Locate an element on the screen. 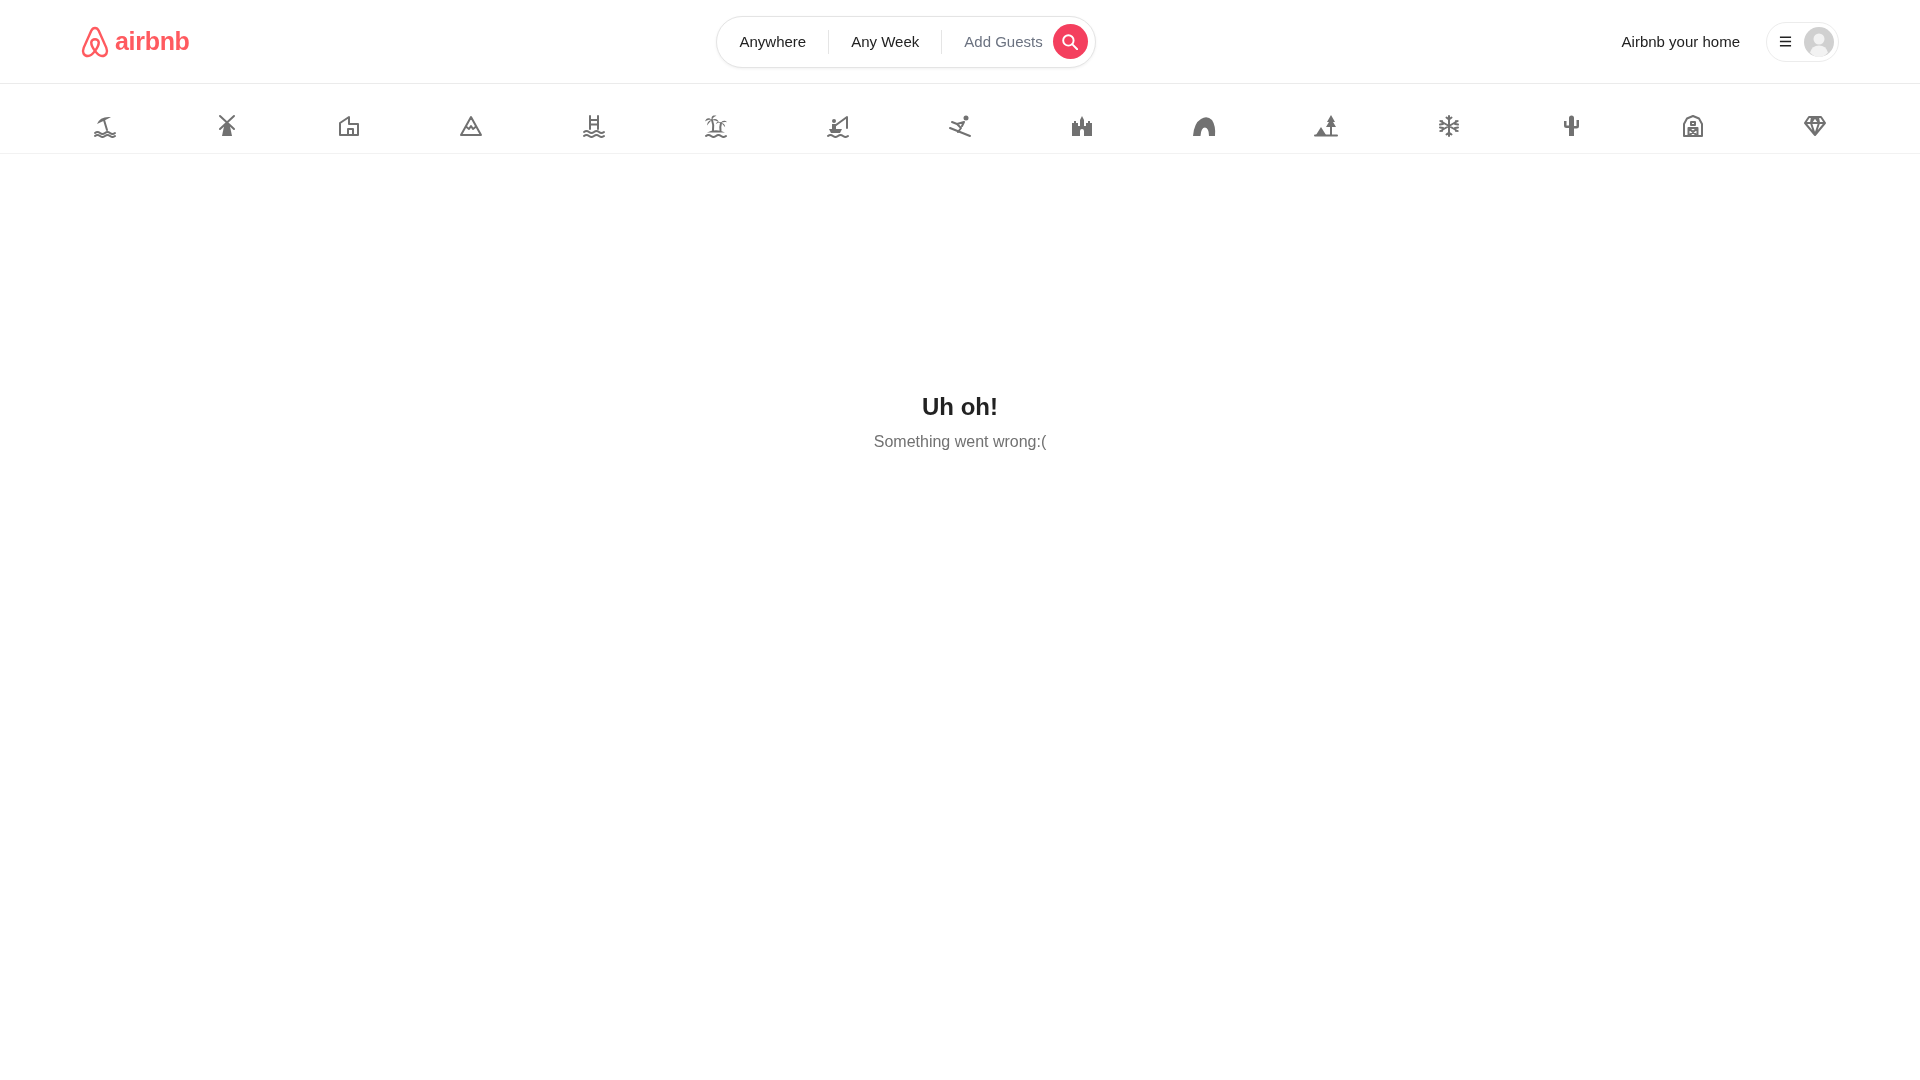 The width and height of the screenshot is (1920, 1080). barn-icon is located at coordinates (1692, 126).